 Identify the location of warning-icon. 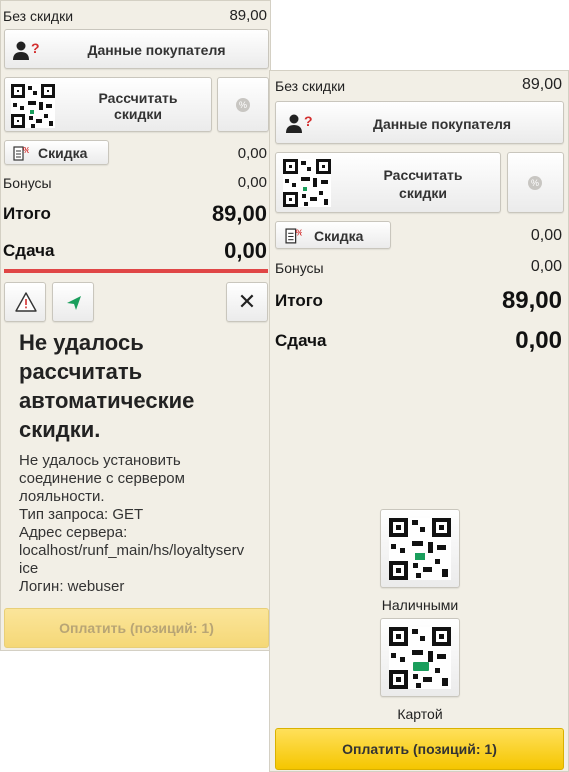
(26, 302).